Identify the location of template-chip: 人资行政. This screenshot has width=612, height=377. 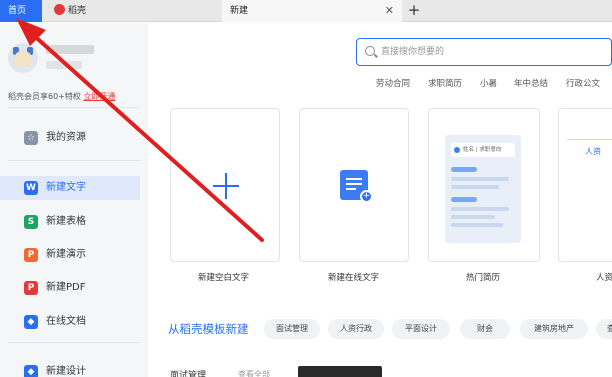
(356, 329).